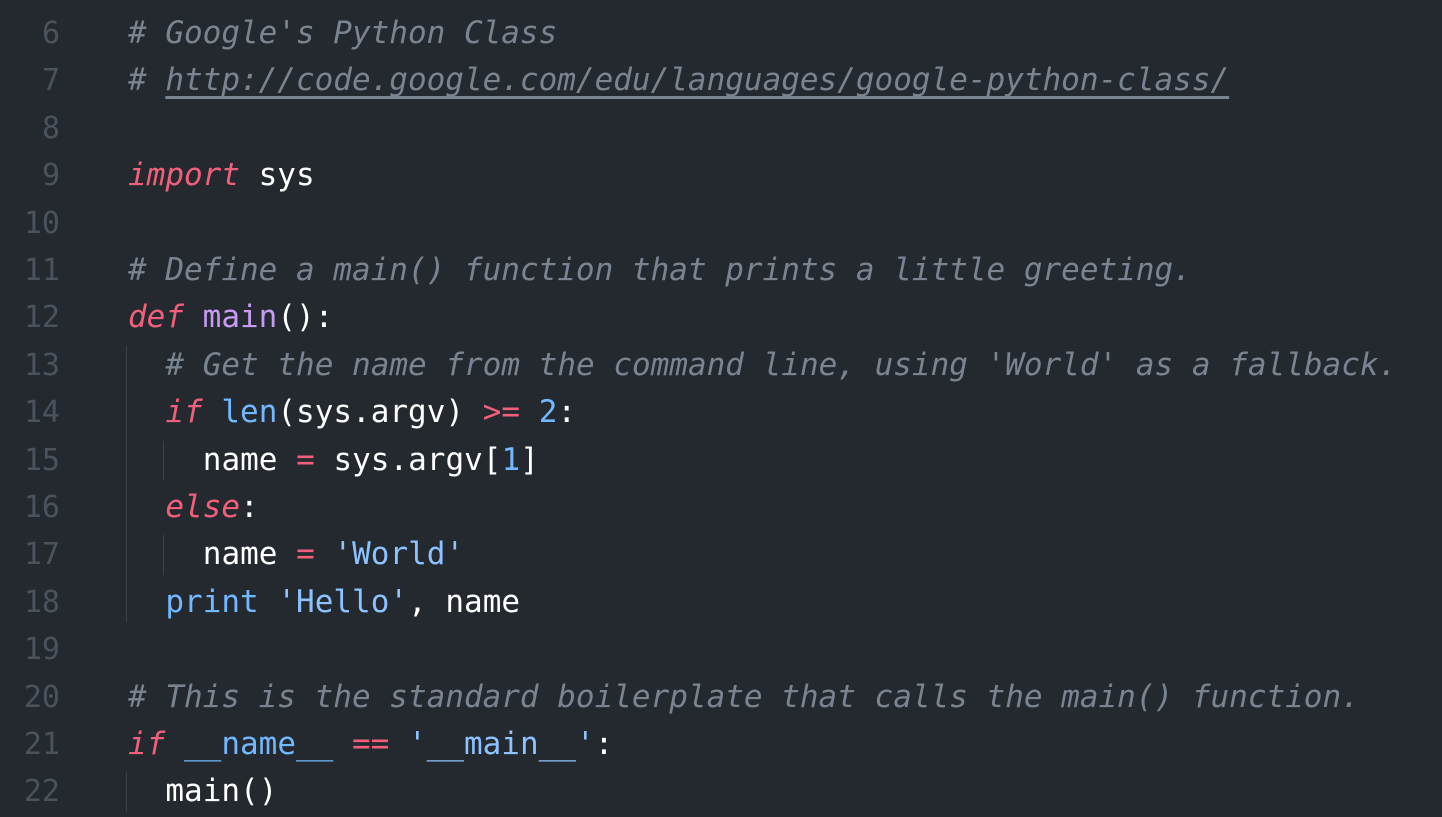  Describe the element at coordinates (721, 602) in the screenshot. I see `code-line: 18 print 'Hello', name` at that location.